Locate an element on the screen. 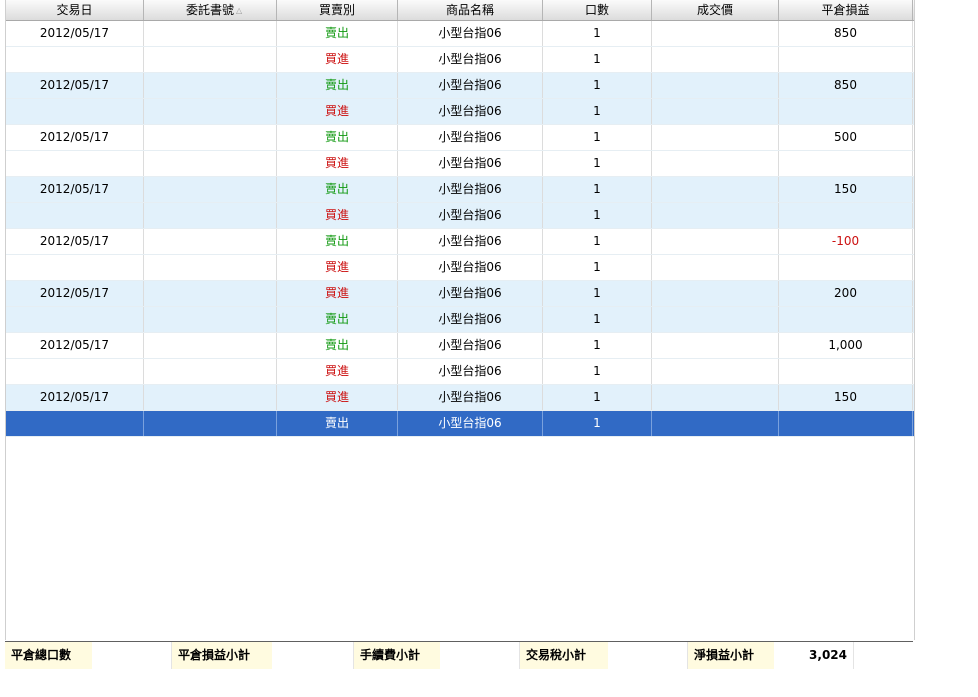  pnl-subtotal-value is located at coordinates (313, 655).